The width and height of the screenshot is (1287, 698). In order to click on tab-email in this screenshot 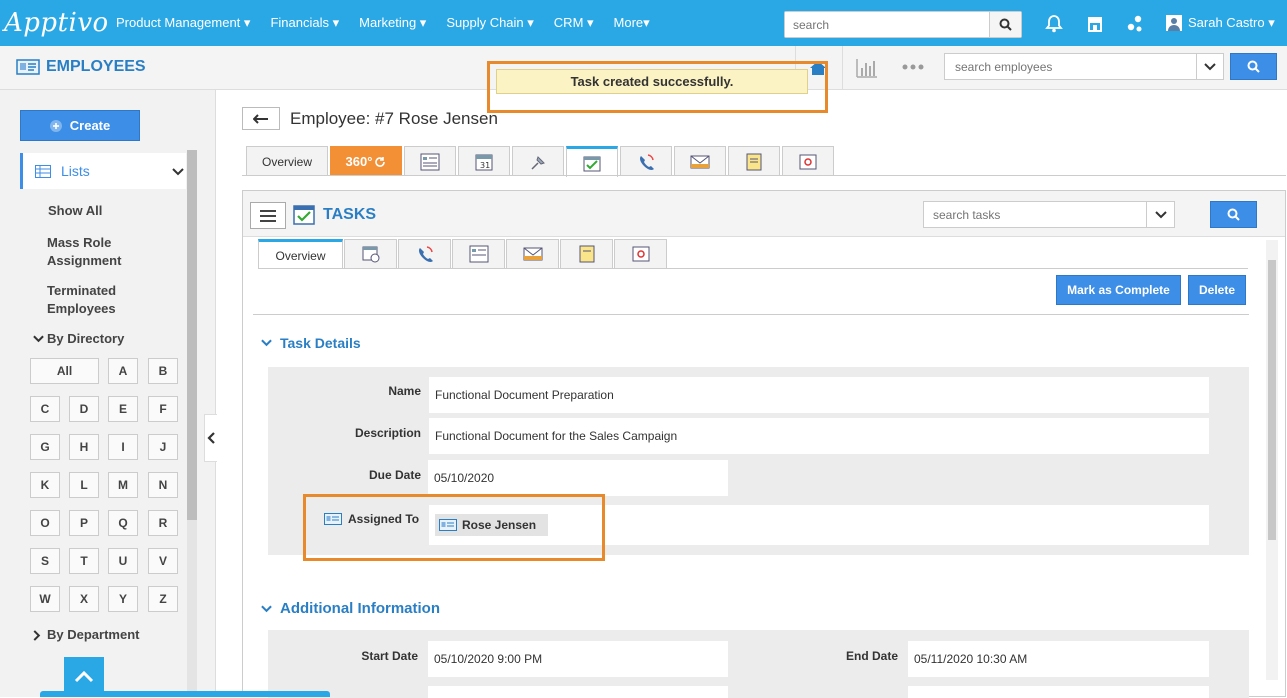, I will do `click(700, 161)`.